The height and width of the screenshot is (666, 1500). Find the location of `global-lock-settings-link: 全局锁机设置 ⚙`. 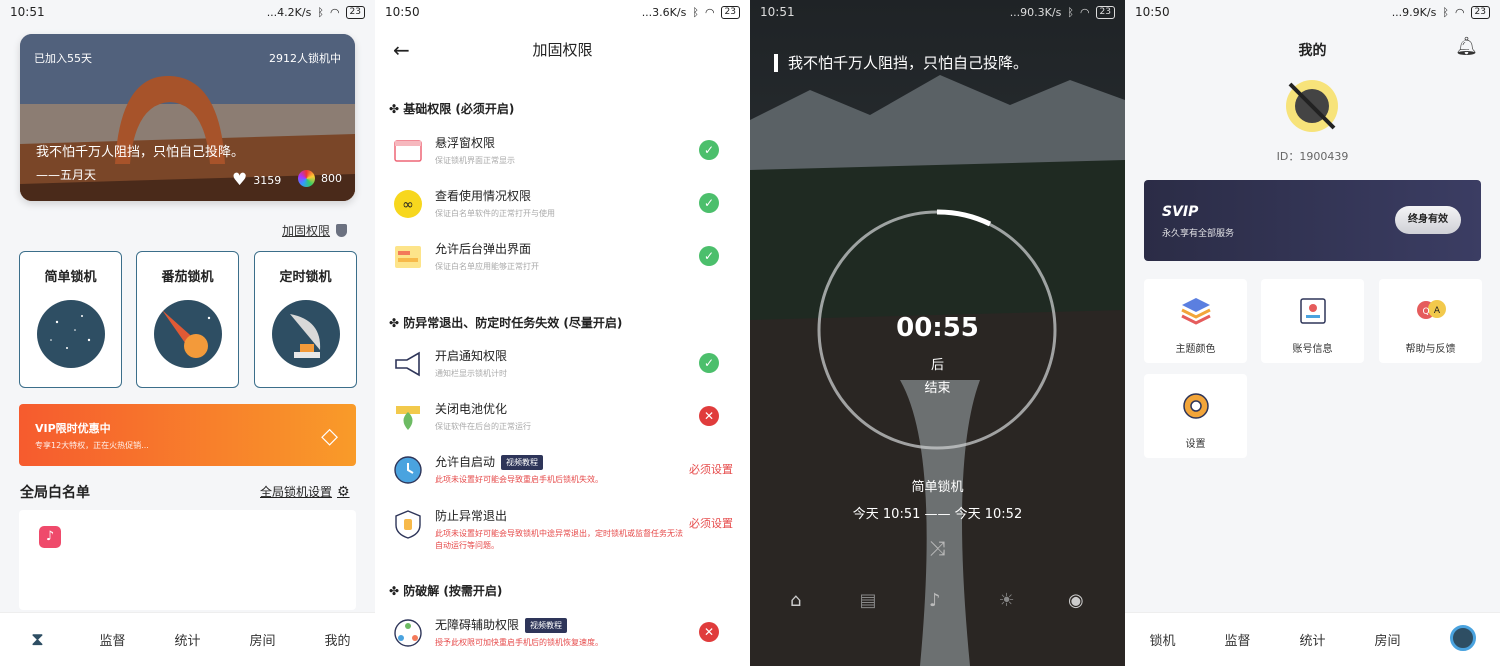

global-lock-settings-link: 全局锁机设置 ⚙ is located at coordinates (305, 491).